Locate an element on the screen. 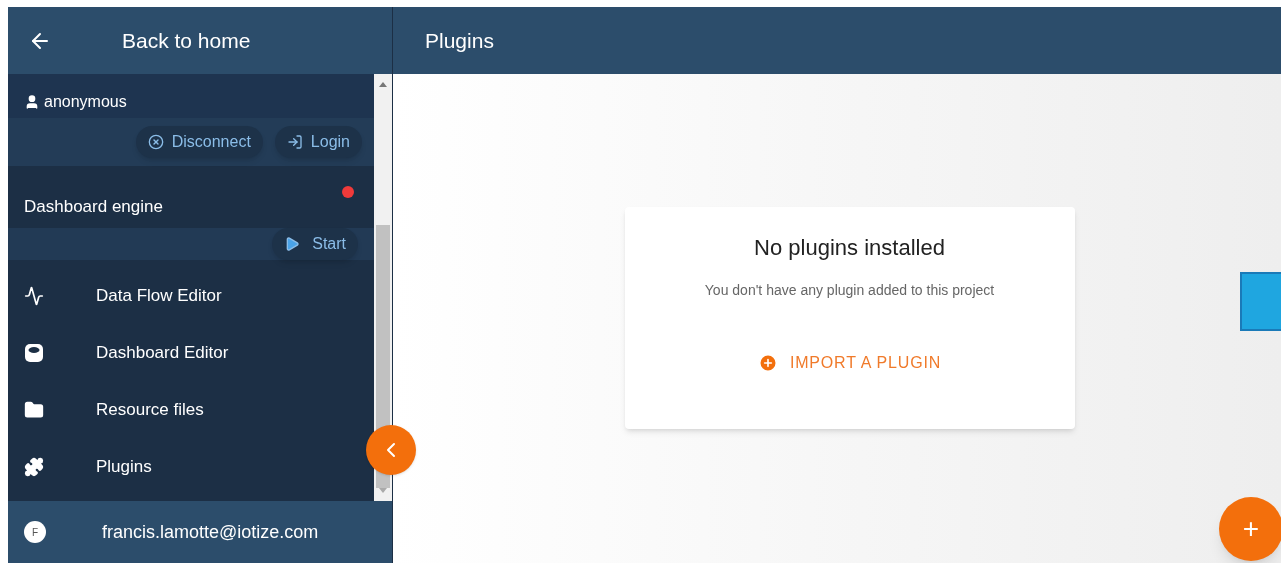 Image resolution: width=1281 pixels, height=563 pixels. empty-message: You don't have any plugin added to this project is located at coordinates (849, 290).